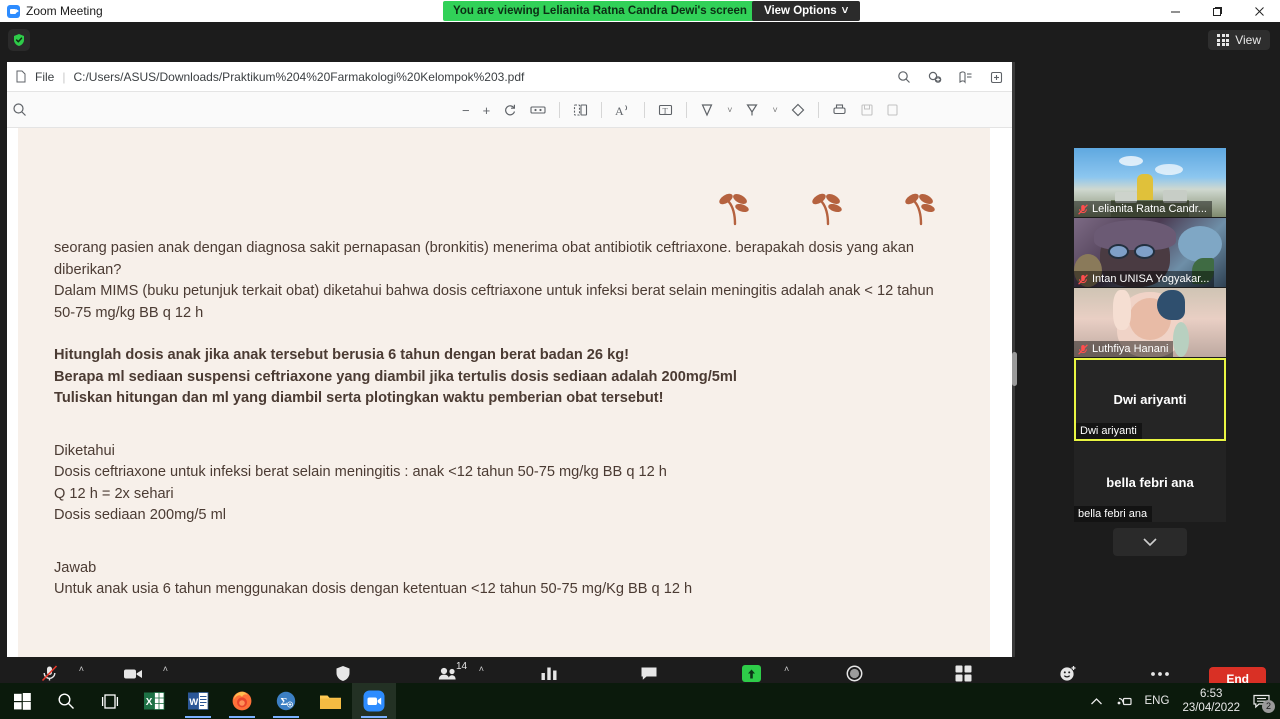 The height and width of the screenshot is (719, 1280). What do you see at coordinates (1014, 369) in the screenshot?
I see `share-resize-handle` at bounding box center [1014, 369].